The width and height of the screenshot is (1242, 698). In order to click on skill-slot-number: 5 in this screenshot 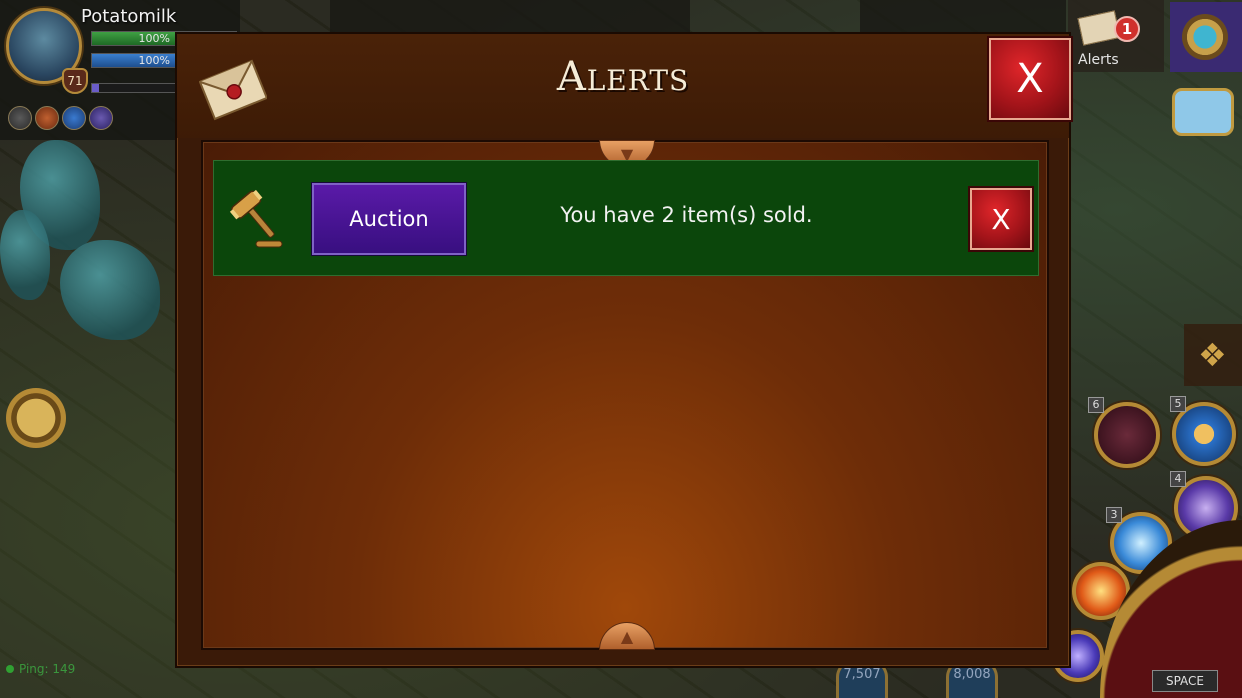, I will do `click(1178, 404)`.